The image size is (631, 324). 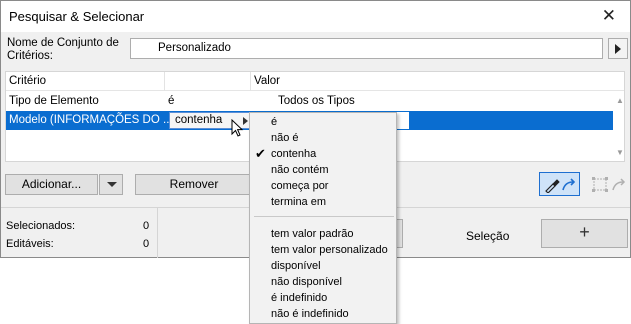 I want to click on marquee-select-icon, so click(x=609, y=184).